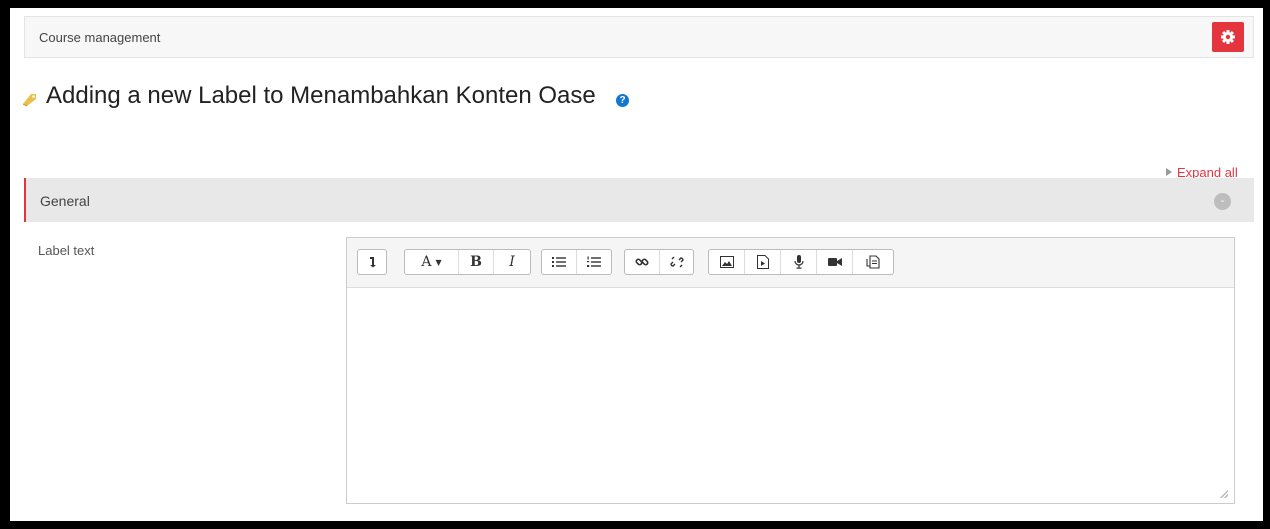 The width and height of the screenshot is (1270, 529). I want to click on toolbar-group-more, so click(372, 262).